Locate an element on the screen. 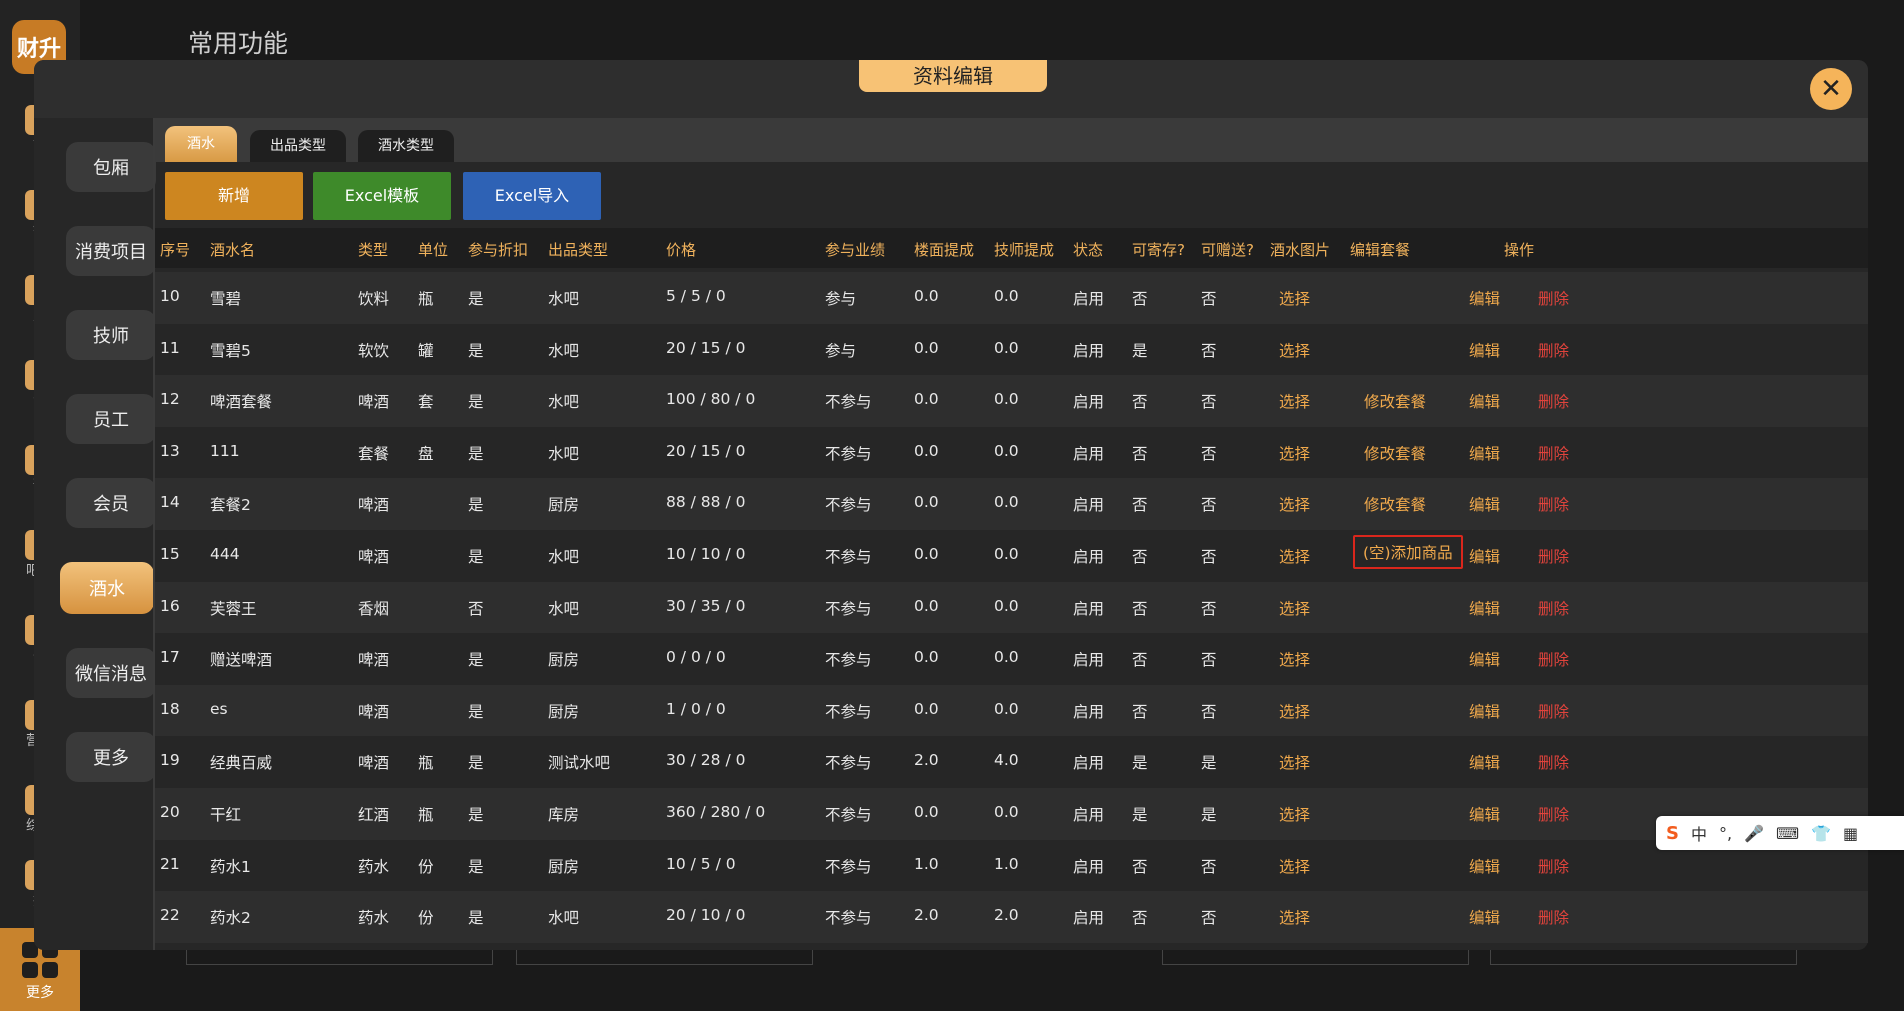  microphone-icon: 🎤 is located at coordinates (1754, 833).